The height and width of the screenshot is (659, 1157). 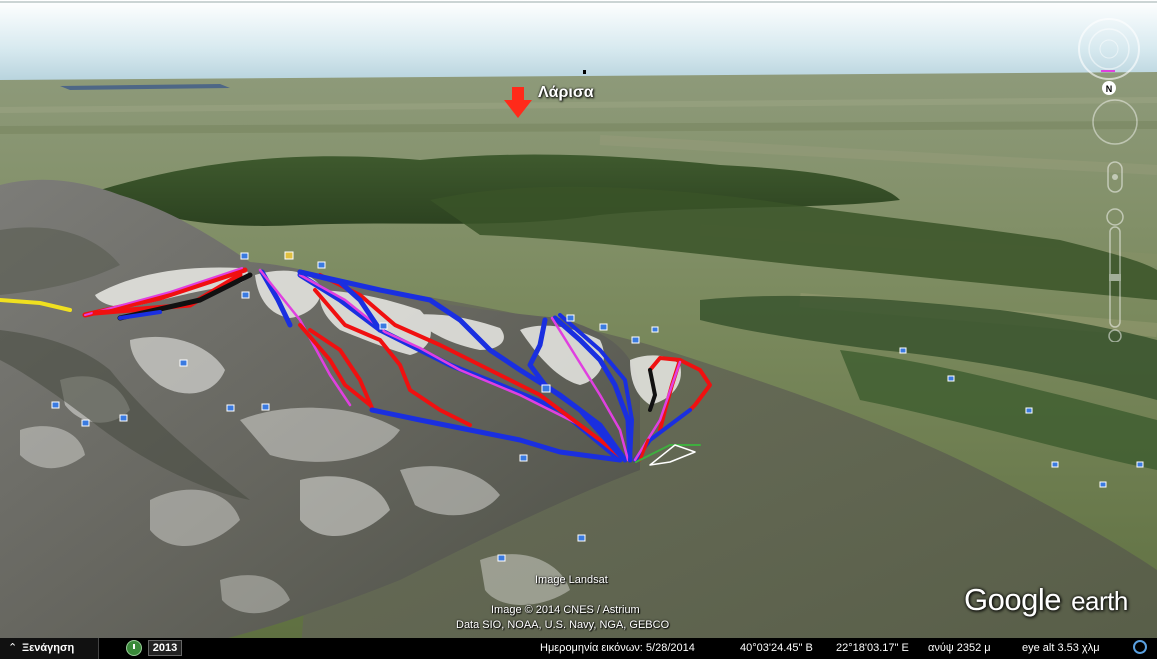 What do you see at coordinates (1115, 122) in the screenshot?
I see `look-joystick-icon` at bounding box center [1115, 122].